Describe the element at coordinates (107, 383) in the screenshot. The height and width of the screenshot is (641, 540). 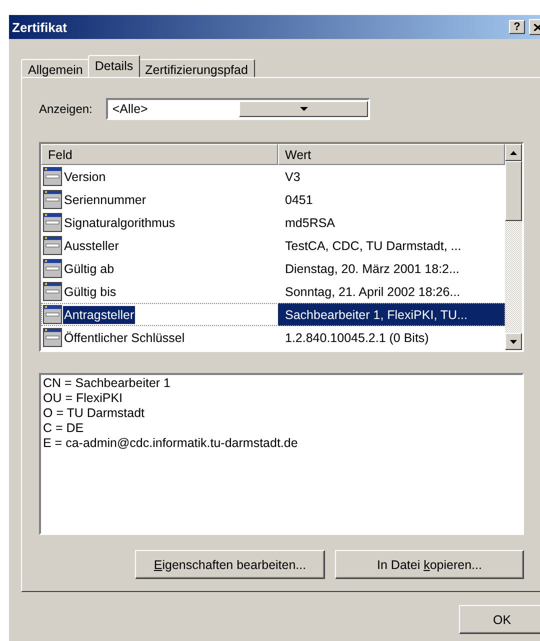
I see `detail-line: CN = Sachbearbeiter 1` at that location.